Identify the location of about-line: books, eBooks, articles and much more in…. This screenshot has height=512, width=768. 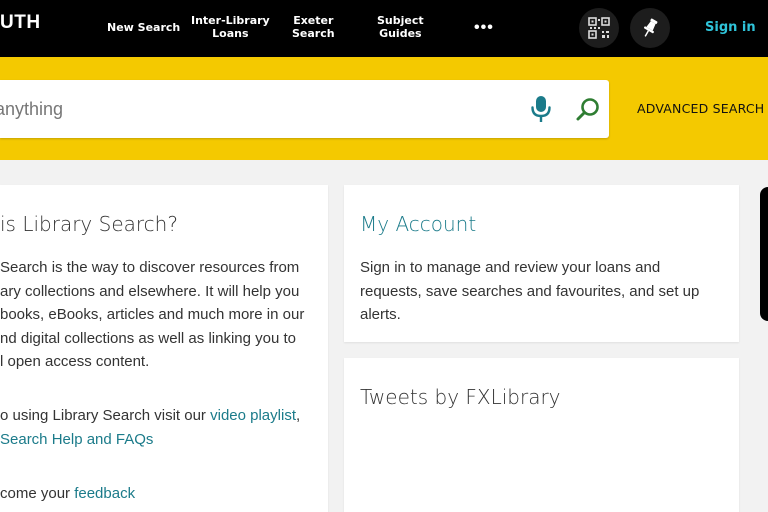
(152, 314).